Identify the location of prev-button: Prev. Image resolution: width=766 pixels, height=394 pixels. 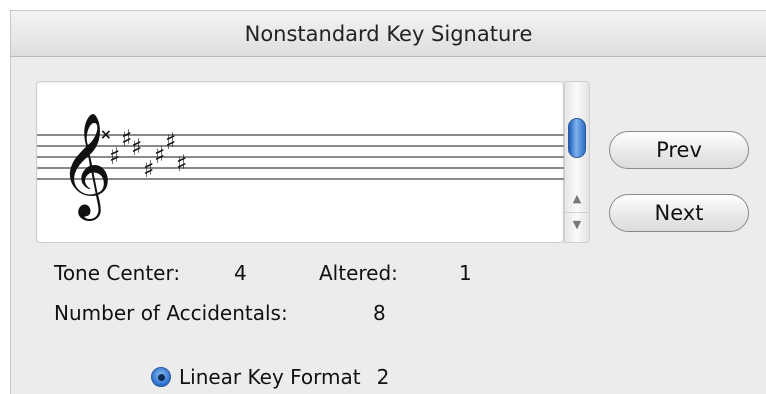
(679, 150).